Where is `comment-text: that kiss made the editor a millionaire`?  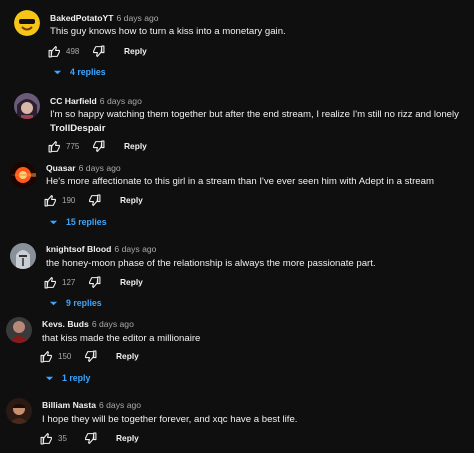 comment-text: that kiss made the editor a millionaire is located at coordinates (121, 338).